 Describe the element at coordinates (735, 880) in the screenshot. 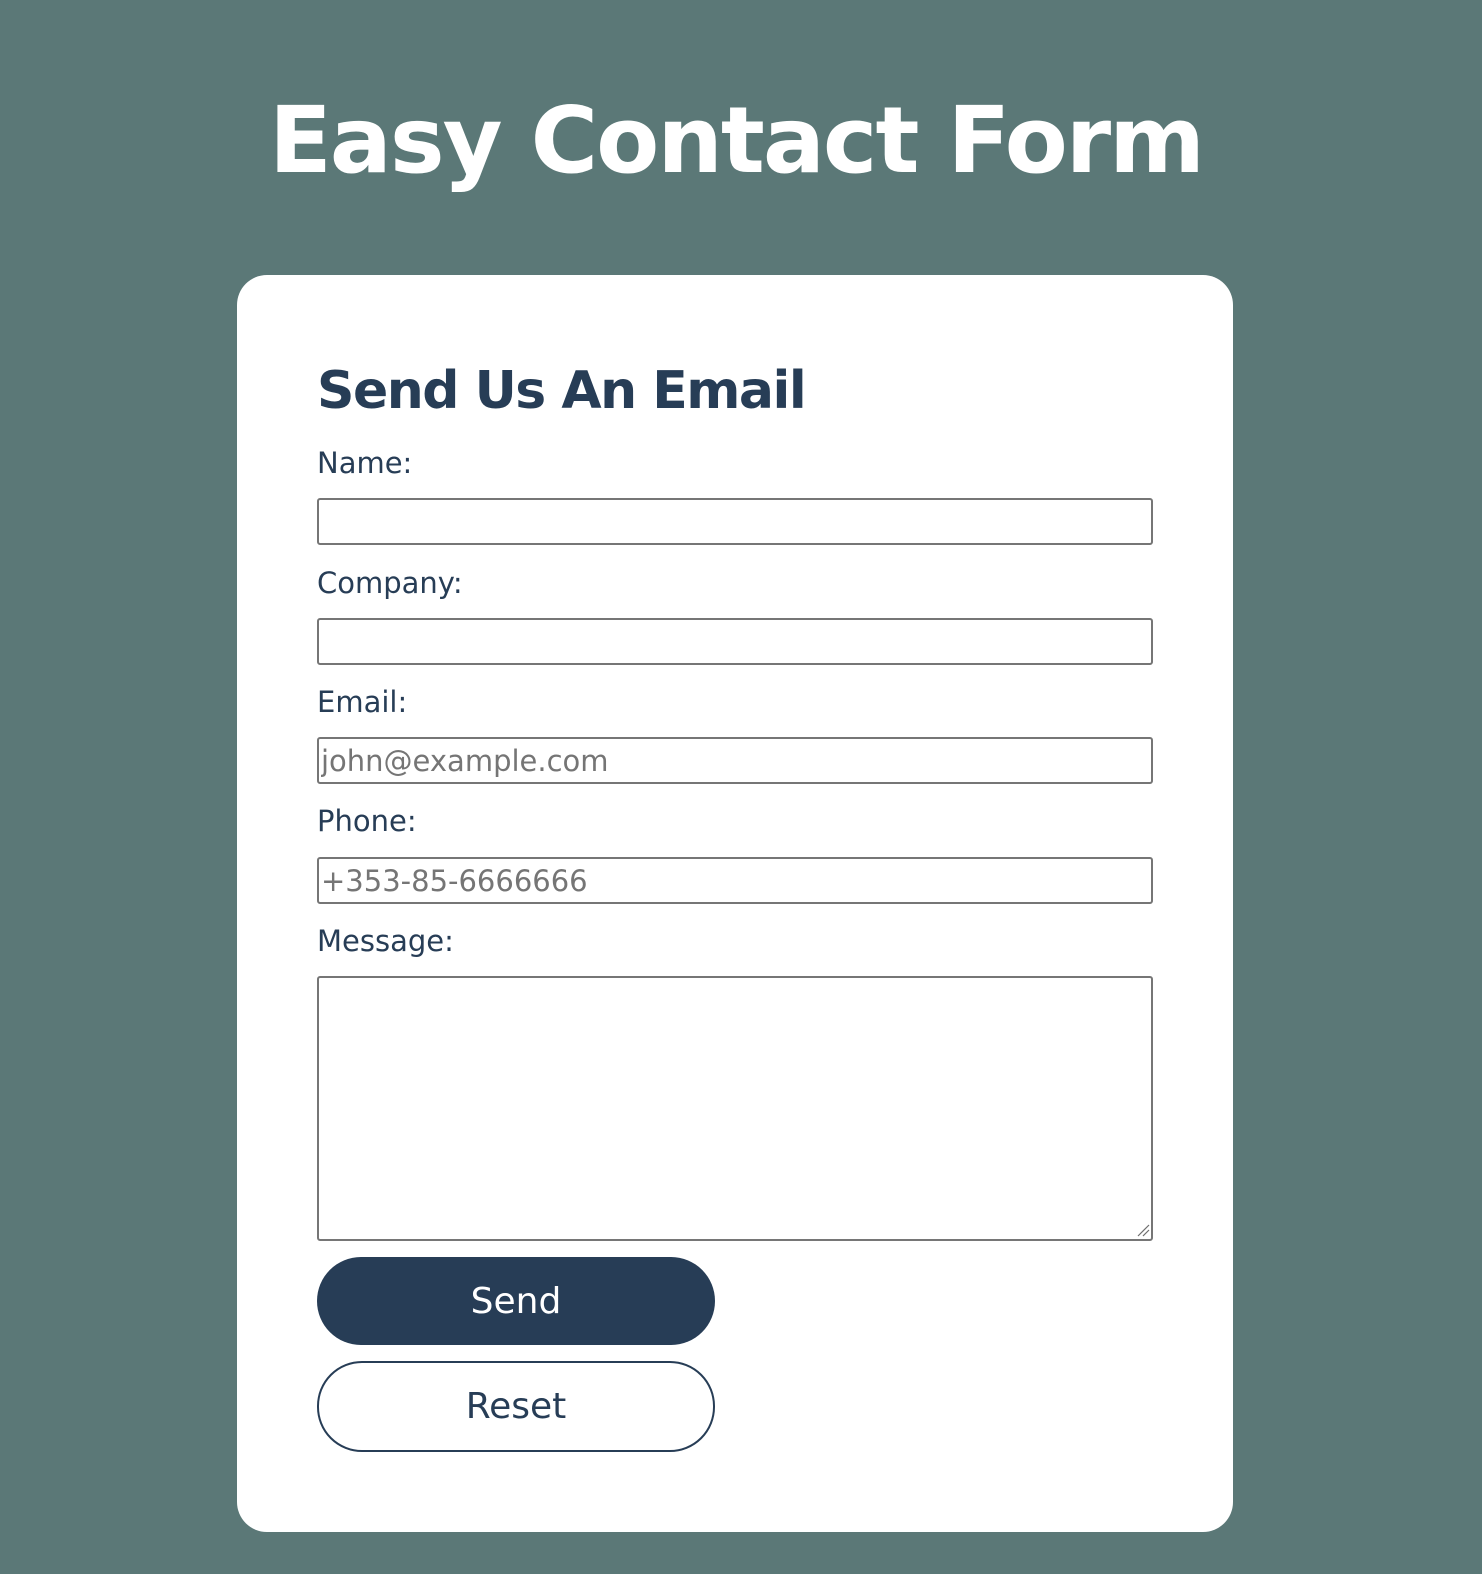

I see `phone-input` at that location.